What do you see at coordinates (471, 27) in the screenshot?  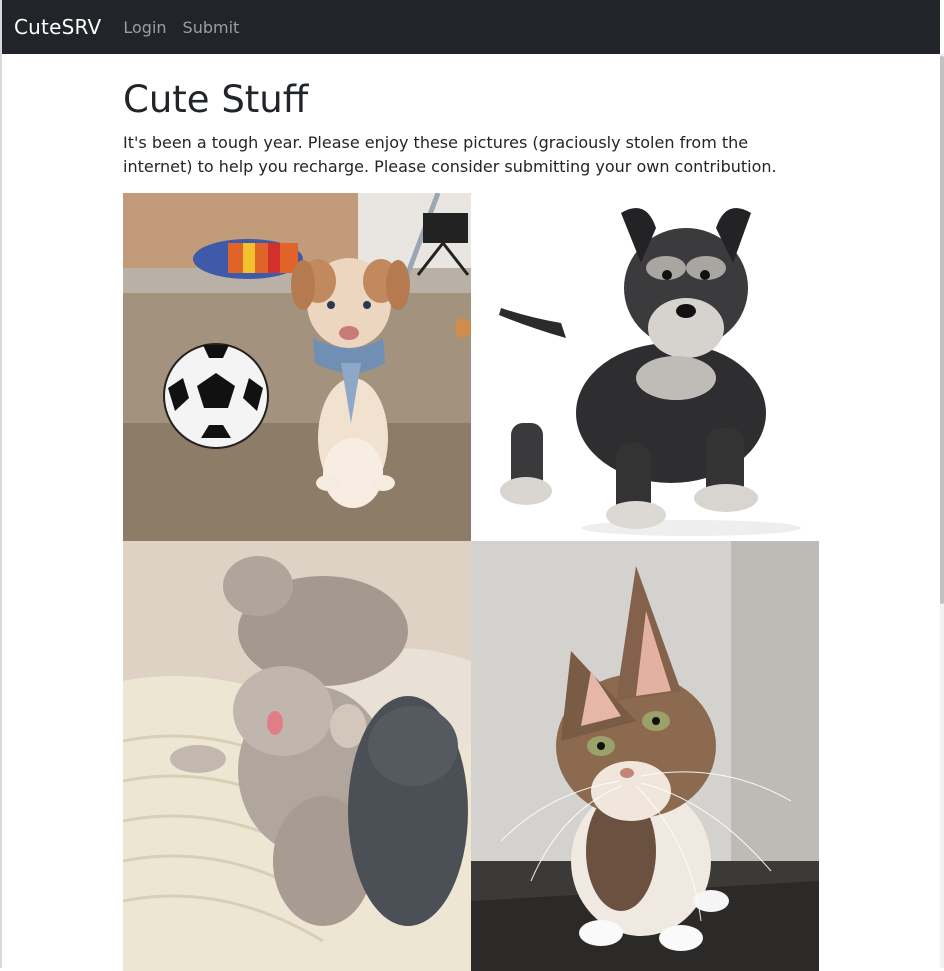 I see `navbar: CuteSRV Login Submit` at bounding box center [471, 27].